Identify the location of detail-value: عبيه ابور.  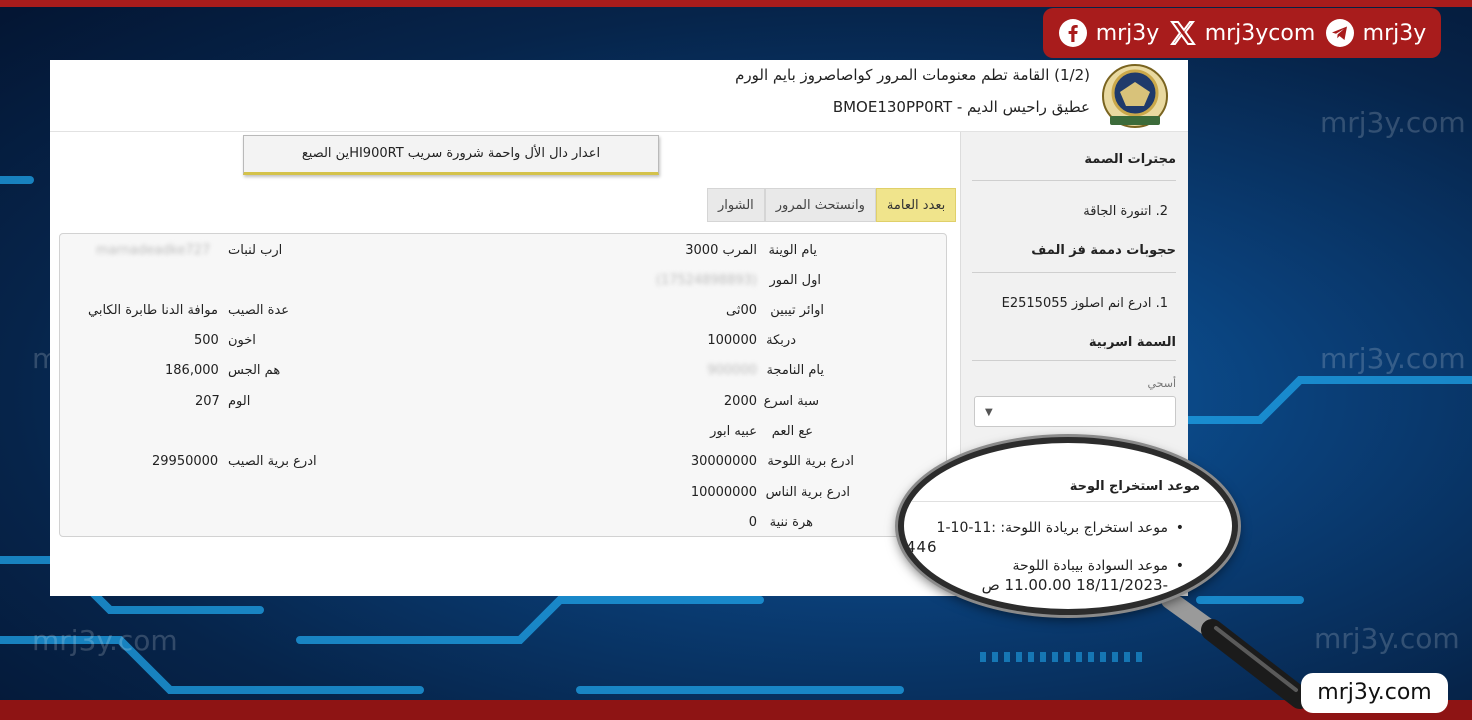
(733, 431).